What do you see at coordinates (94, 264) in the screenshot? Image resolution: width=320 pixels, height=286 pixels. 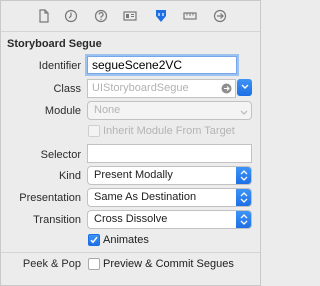 I see `peek-pop-checkbox` at bounding box center [94, 264].